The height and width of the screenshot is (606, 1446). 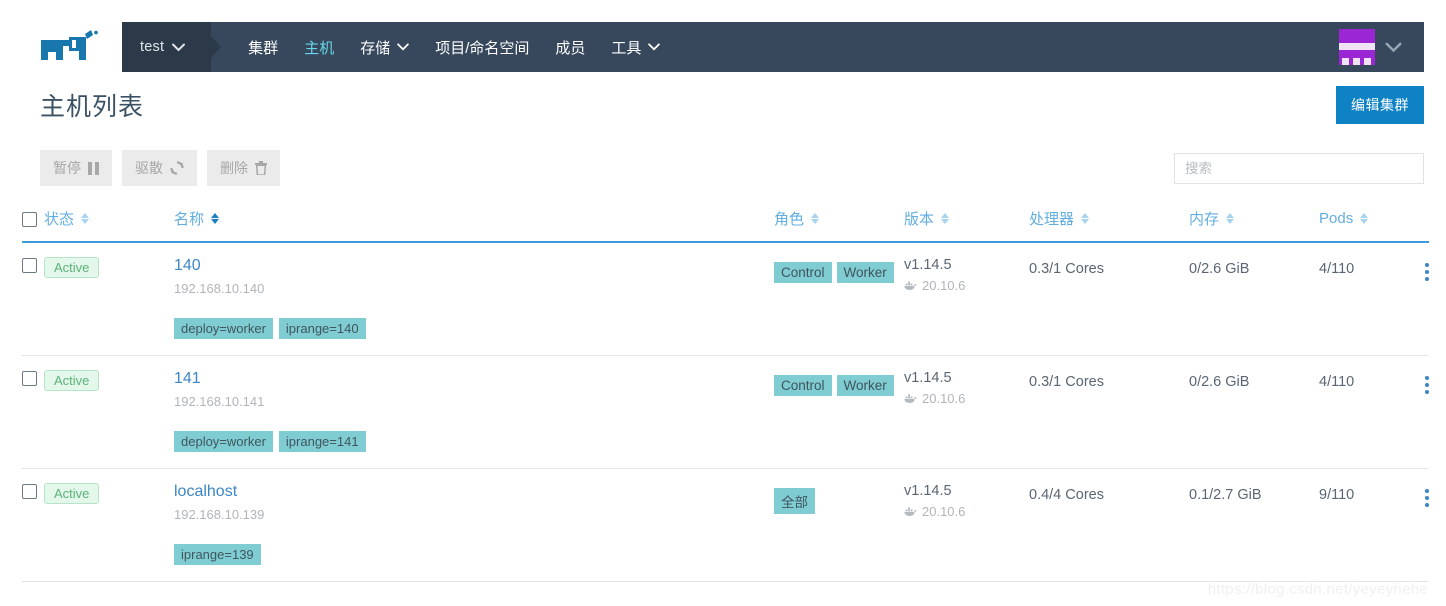 What do you see at coordinates (1374, 225) in the screenshot?
I see `th-pods: Pods` at bounding box center [1374, 225].